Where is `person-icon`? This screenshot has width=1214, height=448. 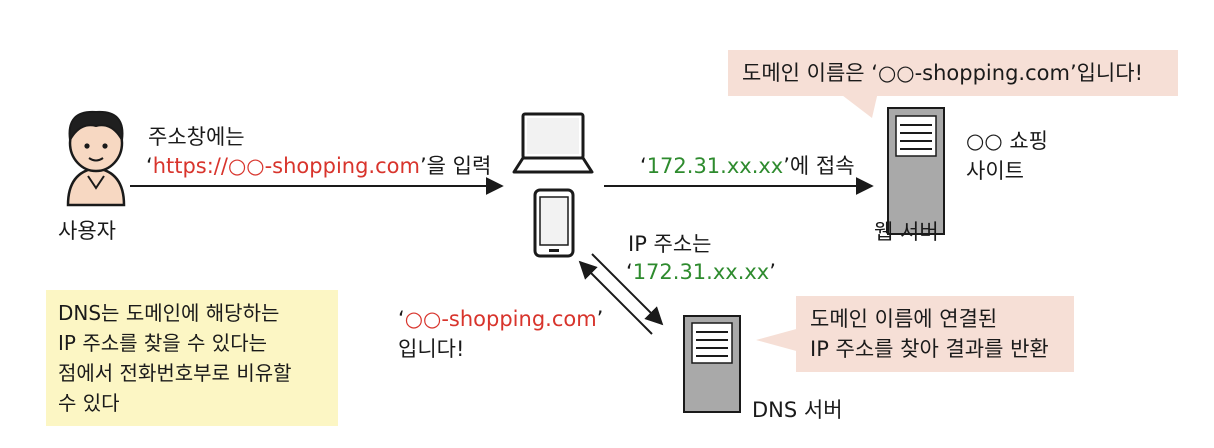
person-icon is located at coordinates (96, 158).